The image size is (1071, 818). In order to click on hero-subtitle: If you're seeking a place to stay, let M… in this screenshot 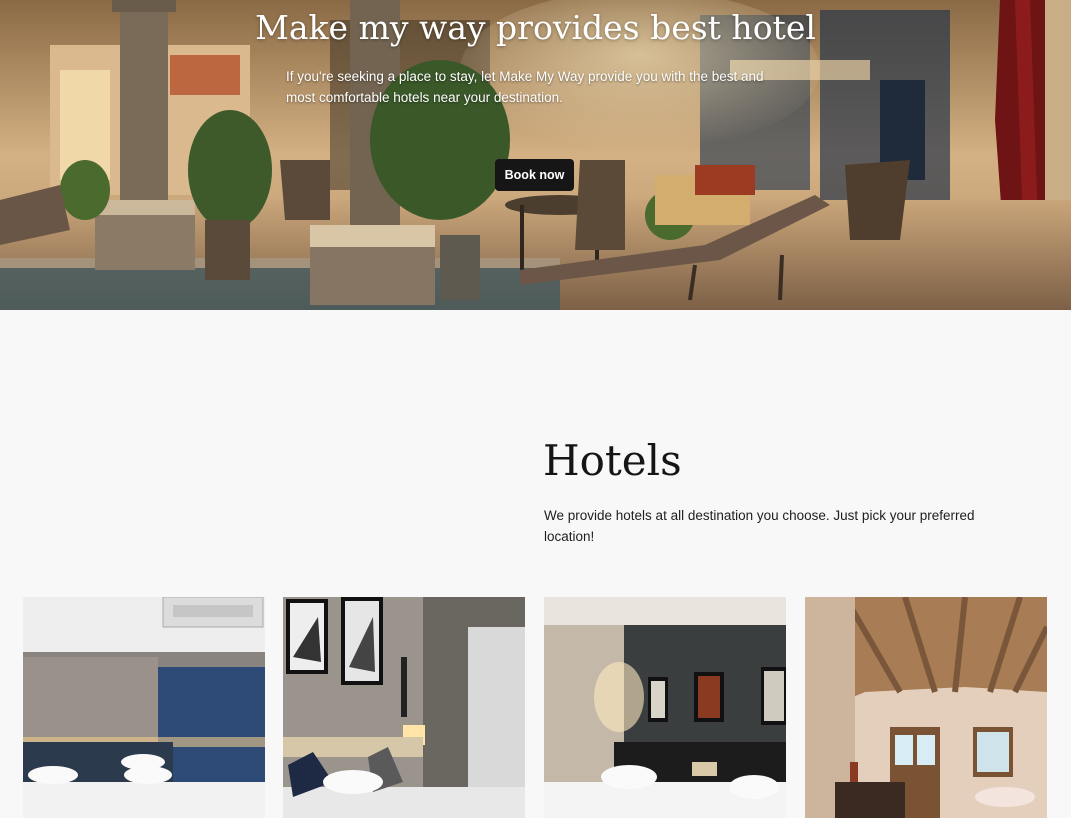, I will do `click(525, 87)`.